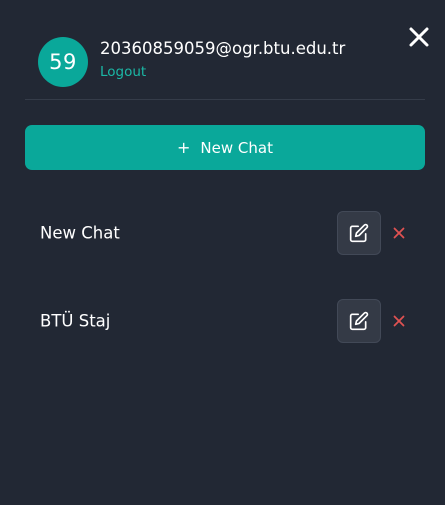 The image size is (445, 505). I want to click on new-chat-button: + New Chat, so click(225, 147).